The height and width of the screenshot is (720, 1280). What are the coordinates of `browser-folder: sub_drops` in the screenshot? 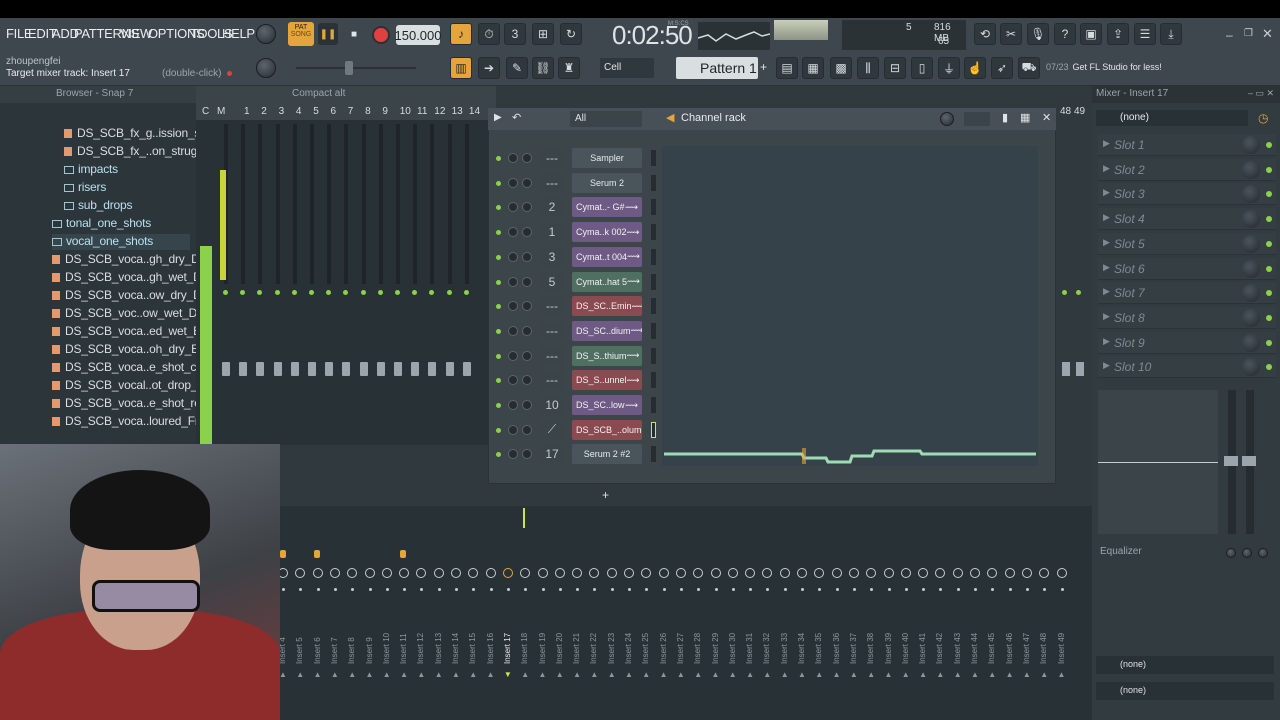 It's located at (127, 206).